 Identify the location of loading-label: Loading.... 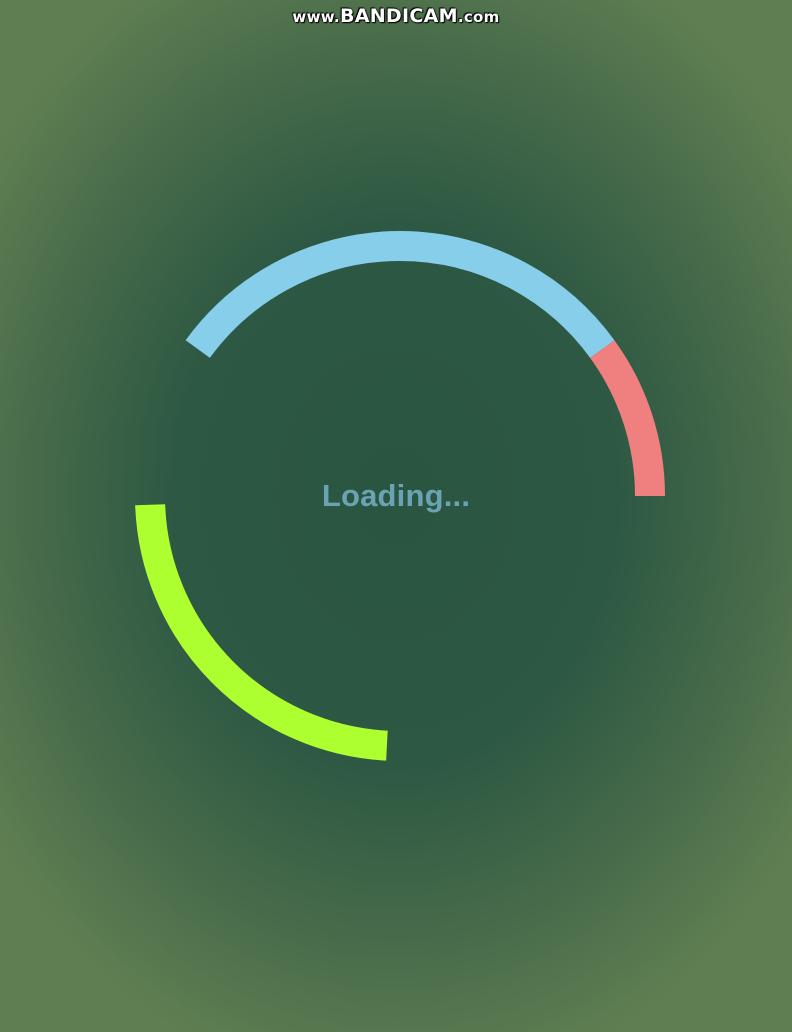
(396, 495).